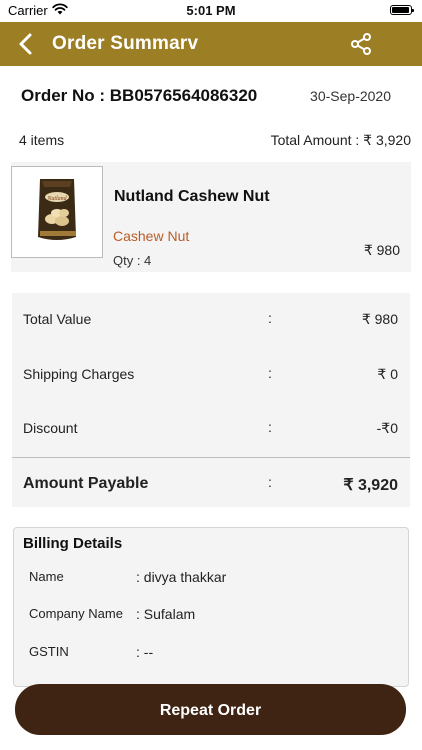  What do you see at coordinates (210, 709) in the screenshot?
I see `repeat-order-button: Repeat Order` at bounding box center [210, 709].